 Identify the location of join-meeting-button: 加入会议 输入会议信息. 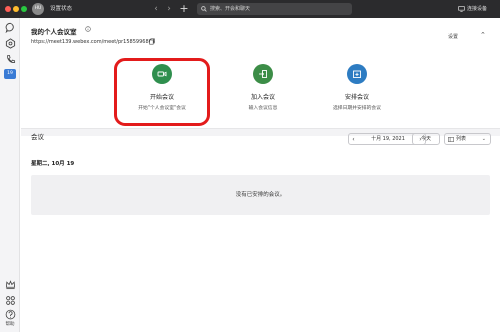
(263, 87).